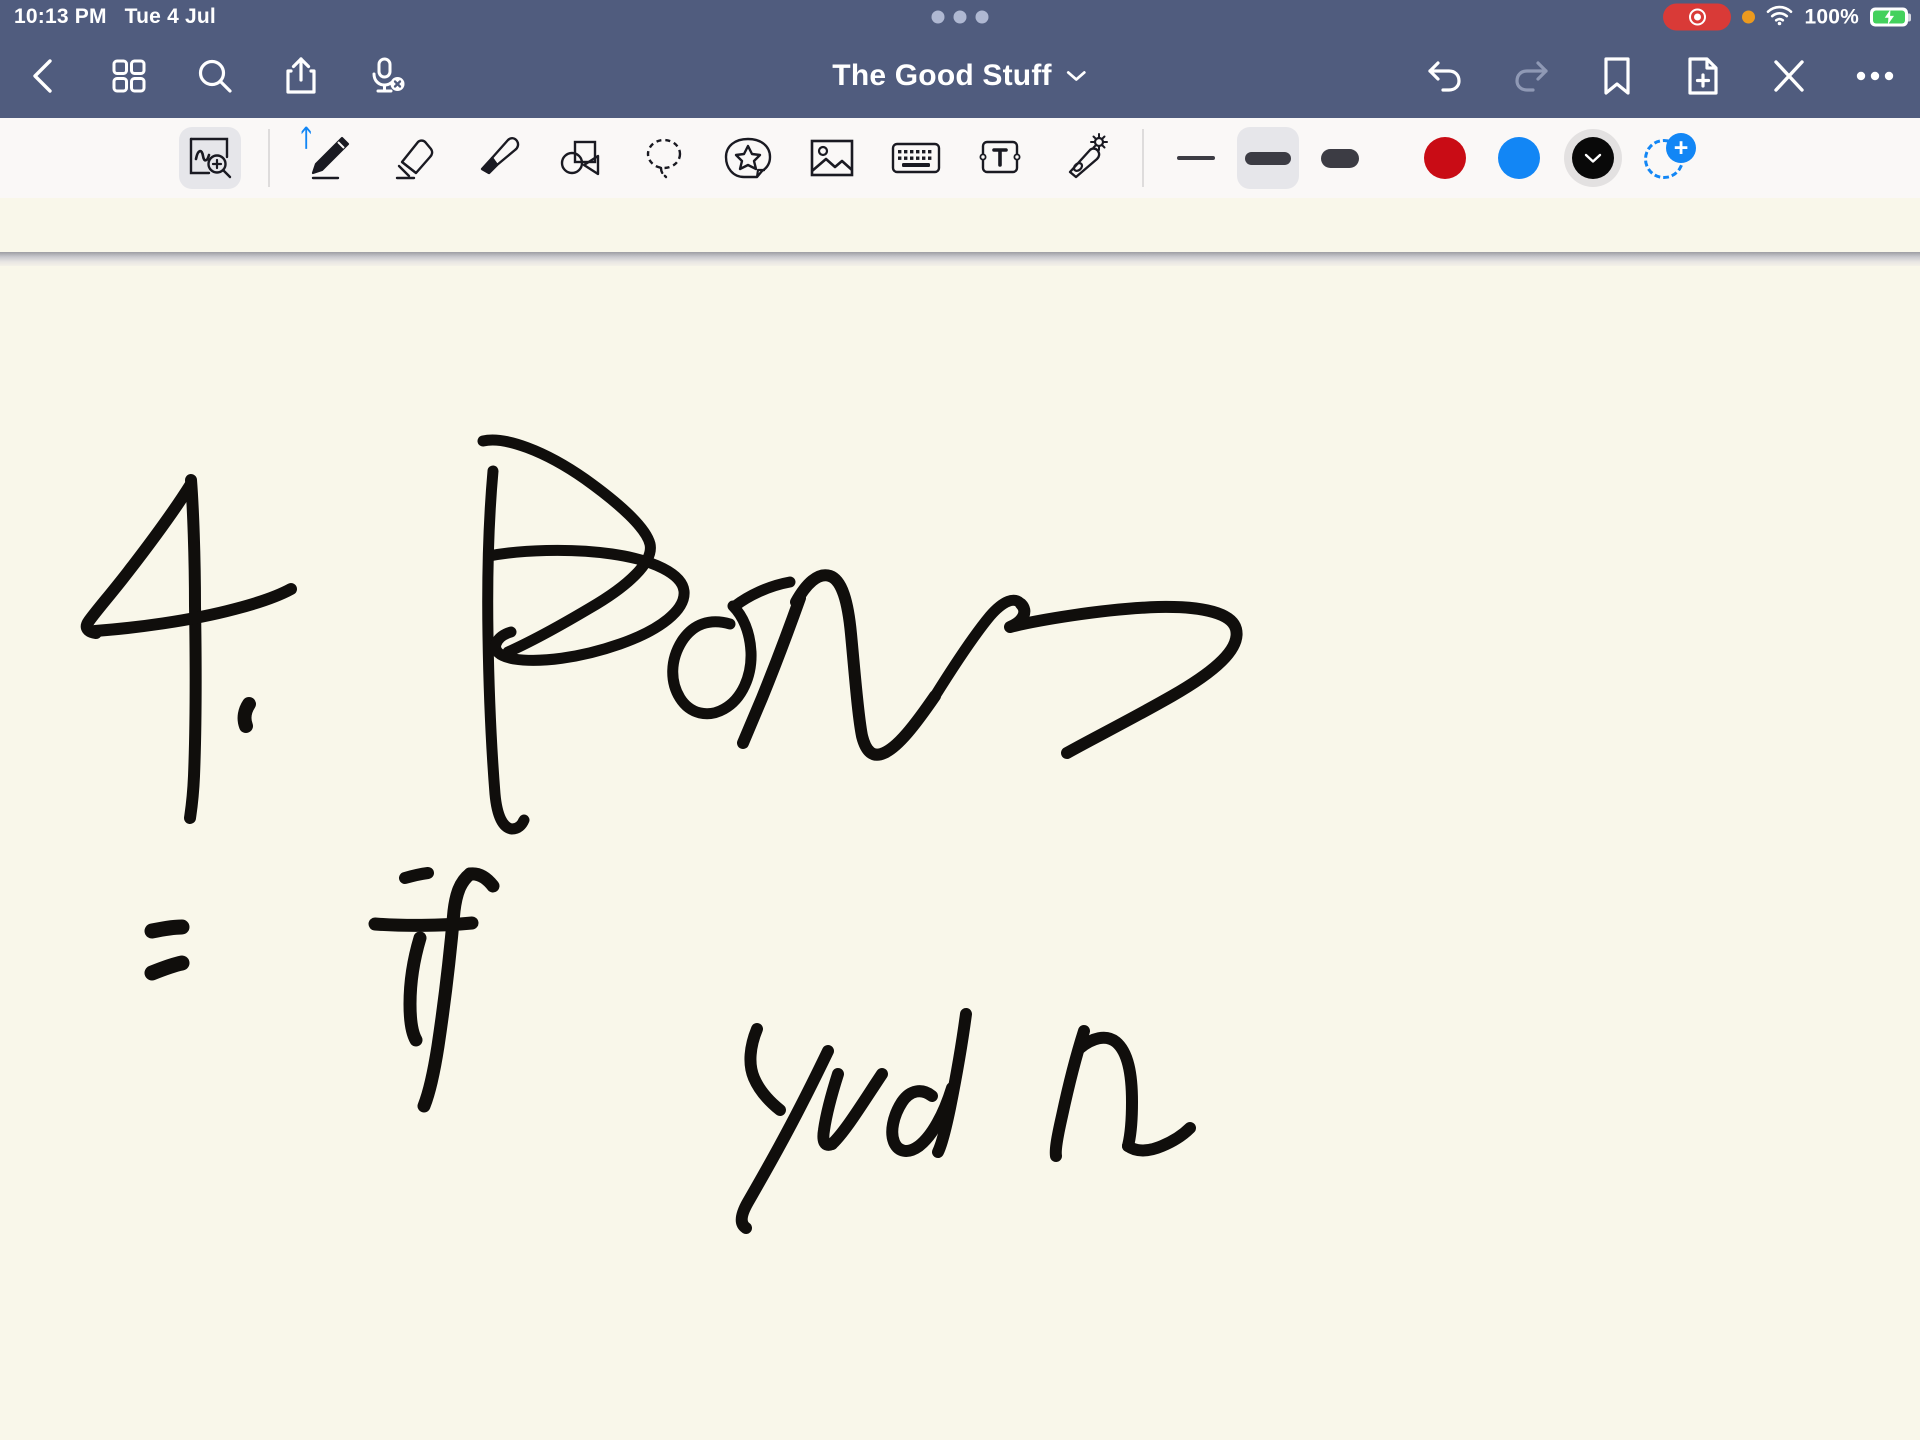 This screenshot has height=1440, width=1920. I want to click on microphone-off-icon, so click(388, 75).